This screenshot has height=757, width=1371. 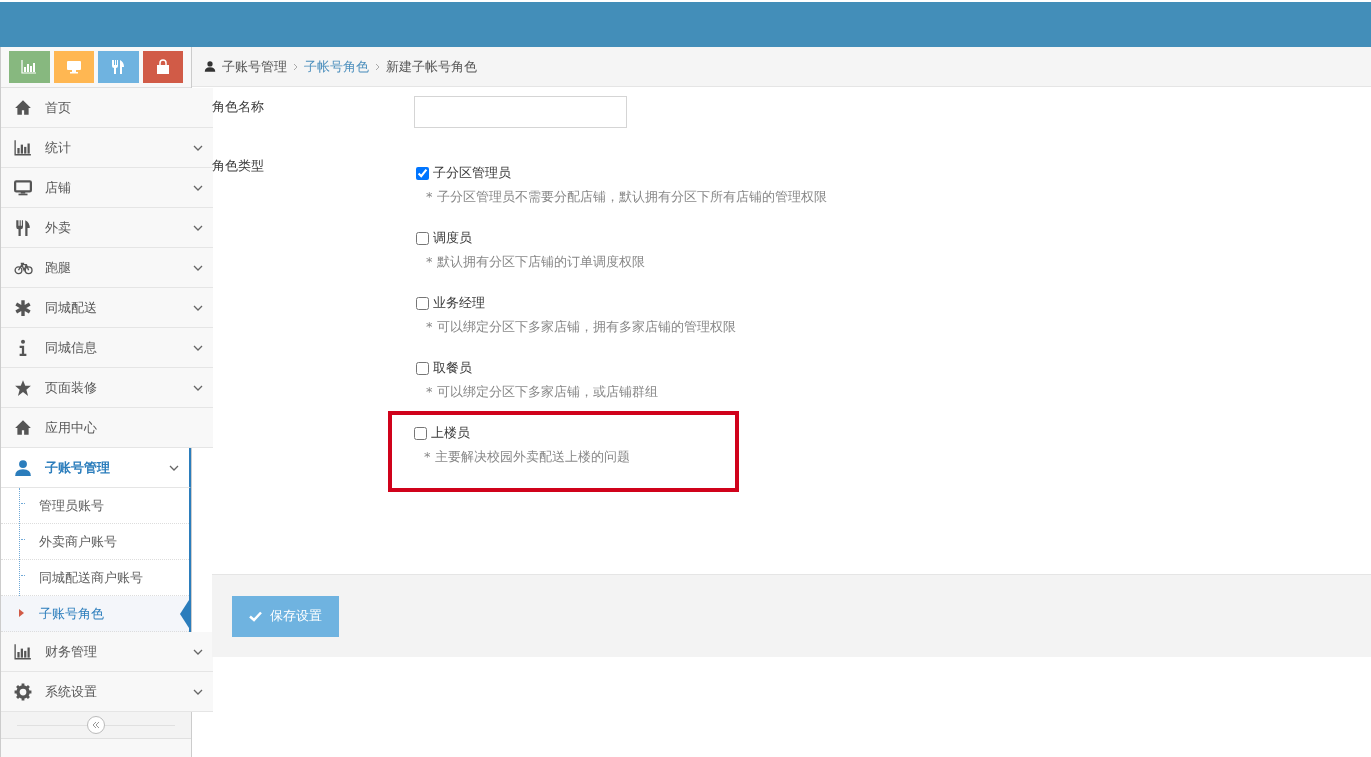 What do you see at coordinates (95, 542) in the screenshot?
I see `submenu-item: 外卖商户账号` at bounding box center [95, 542].